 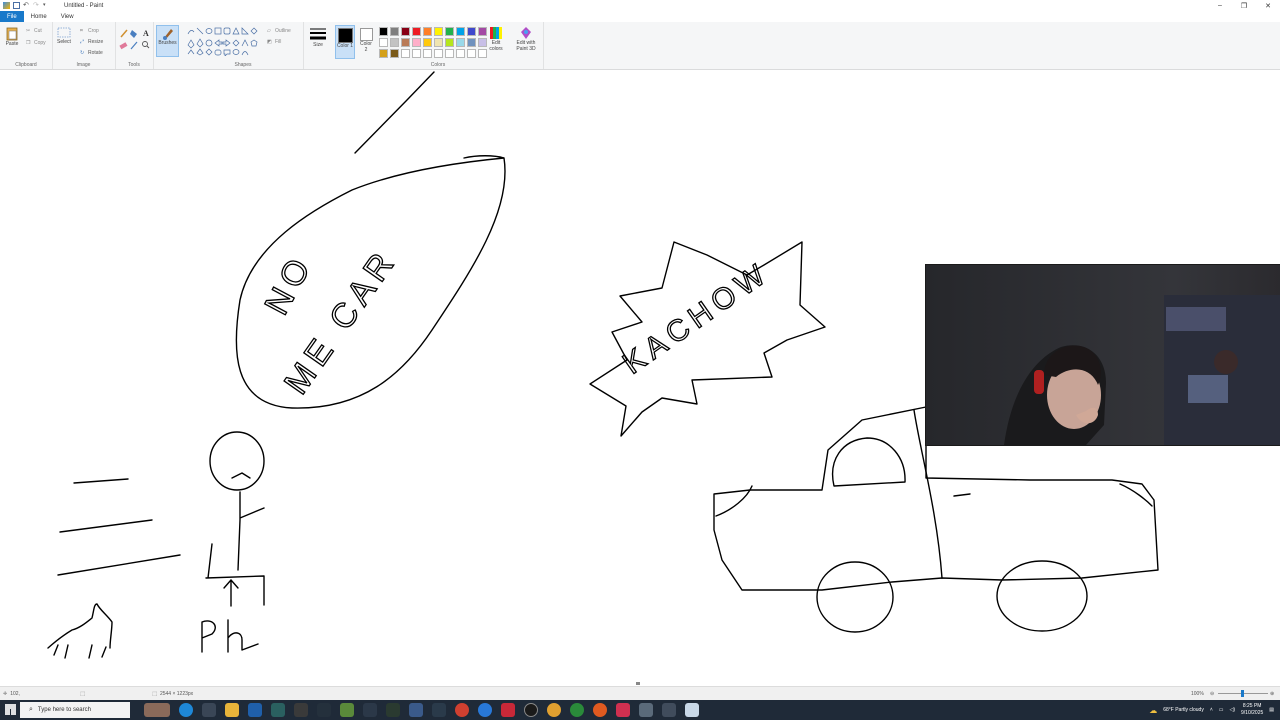 I want to click on crop-button: Crop, so click(x=93, y=31).